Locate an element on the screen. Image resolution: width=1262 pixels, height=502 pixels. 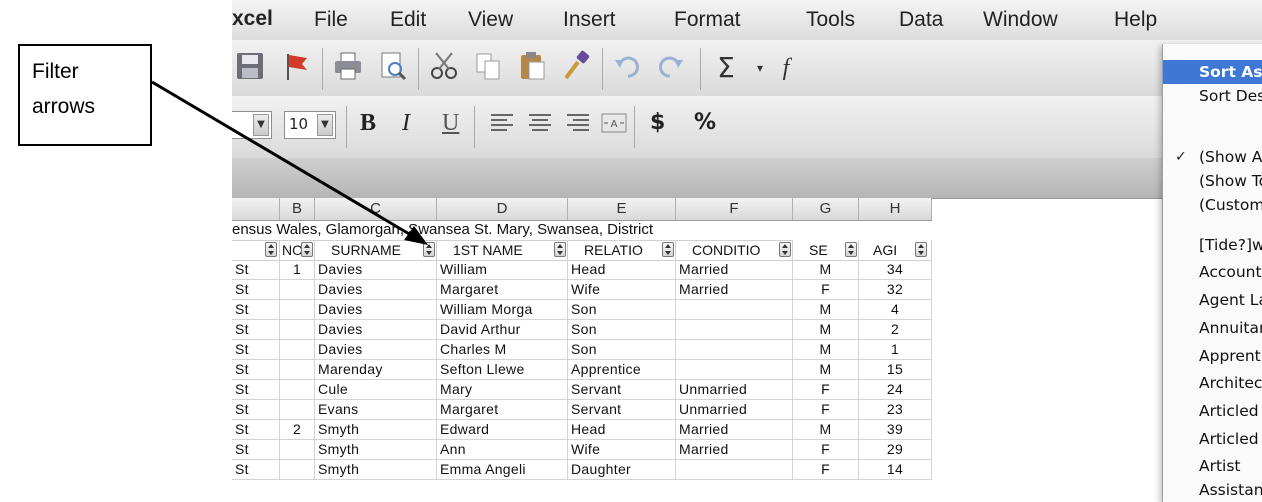
font-size-dropdown: 10 ▼ is located at coordinates (310, 125).